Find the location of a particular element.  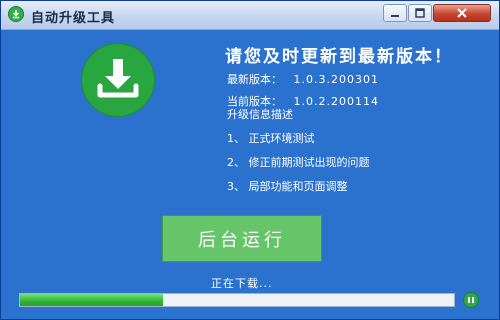

download-arrow-icon is located at coordinates (118, 80).